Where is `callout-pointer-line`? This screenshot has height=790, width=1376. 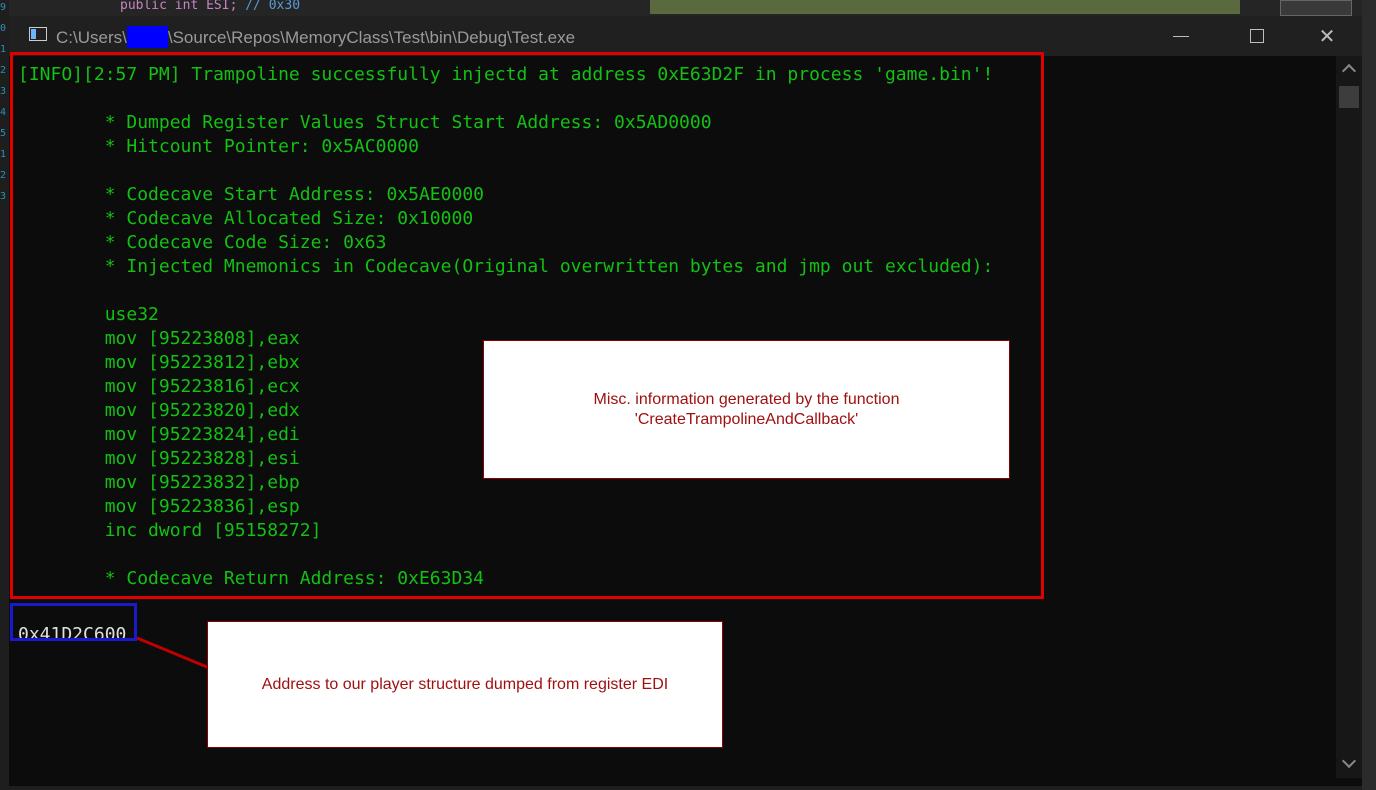 callout-pointer-line is located at coordinates (172, 652).